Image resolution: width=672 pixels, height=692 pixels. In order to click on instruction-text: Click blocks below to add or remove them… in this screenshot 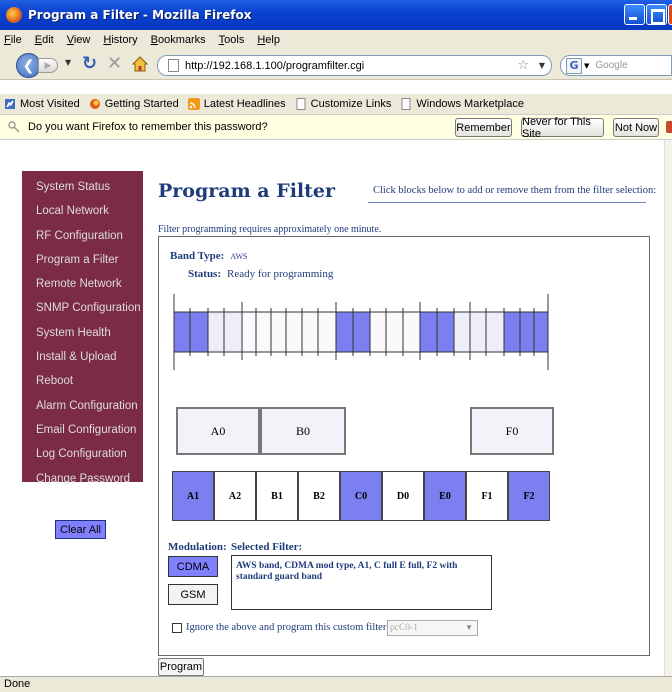, I will do `click(515, 190)`.